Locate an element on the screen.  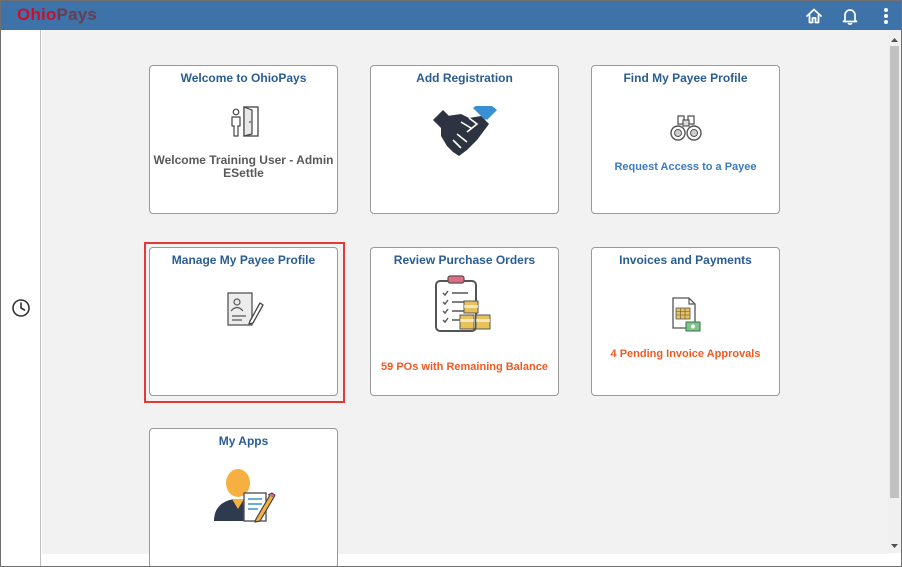
binoculars-icon is located at coordinates (685, 128).